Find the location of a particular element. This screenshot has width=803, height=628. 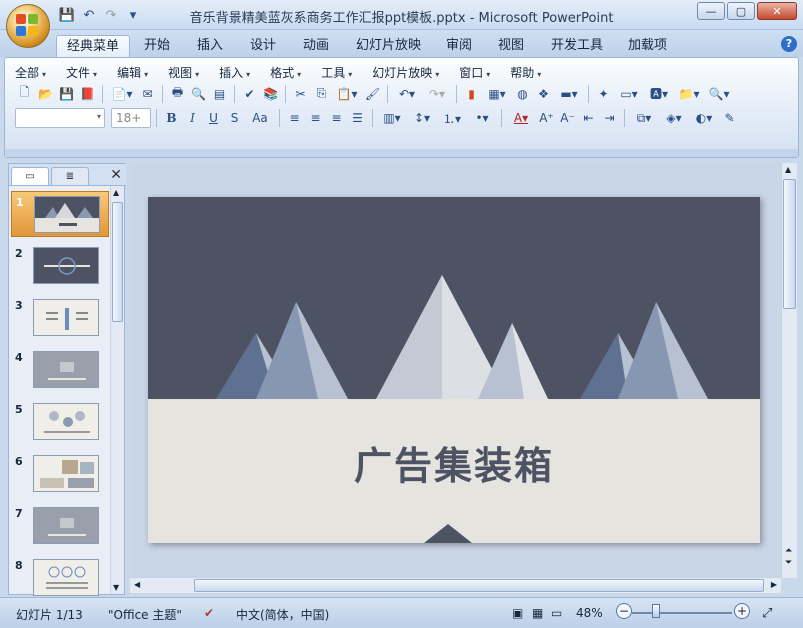

textbox-icon: 🅰▾ is located at coordinates (659, 93).